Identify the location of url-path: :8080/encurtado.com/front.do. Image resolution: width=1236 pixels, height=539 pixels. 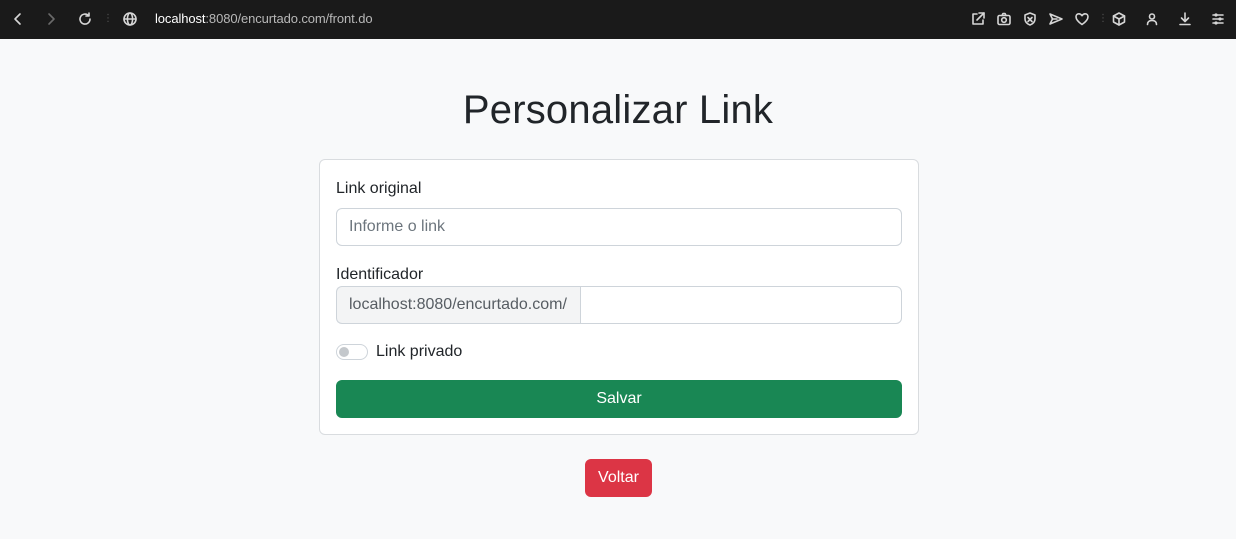
(289, 18).